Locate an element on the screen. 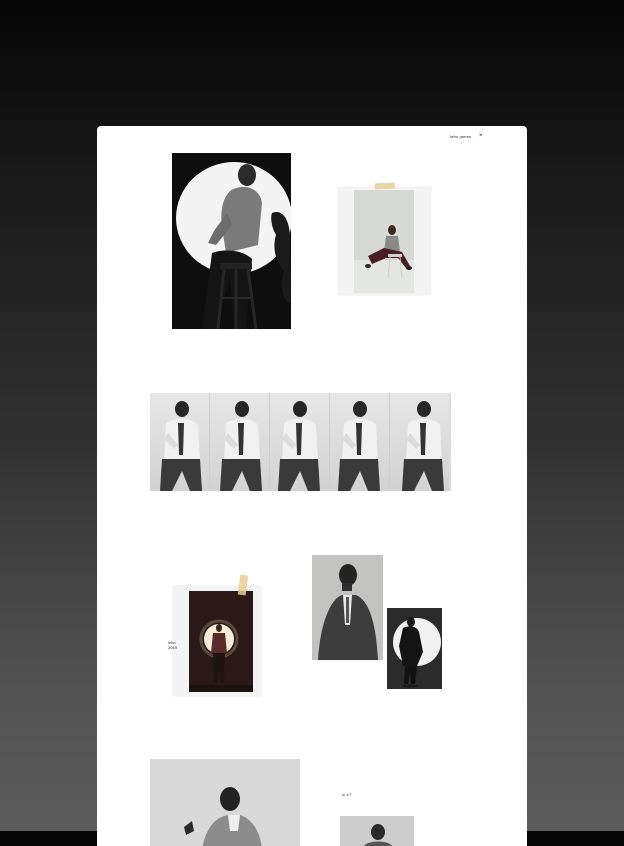 The image size is (624, 846). photo-stool-spotlight-image is located at coordinates (231, 241).